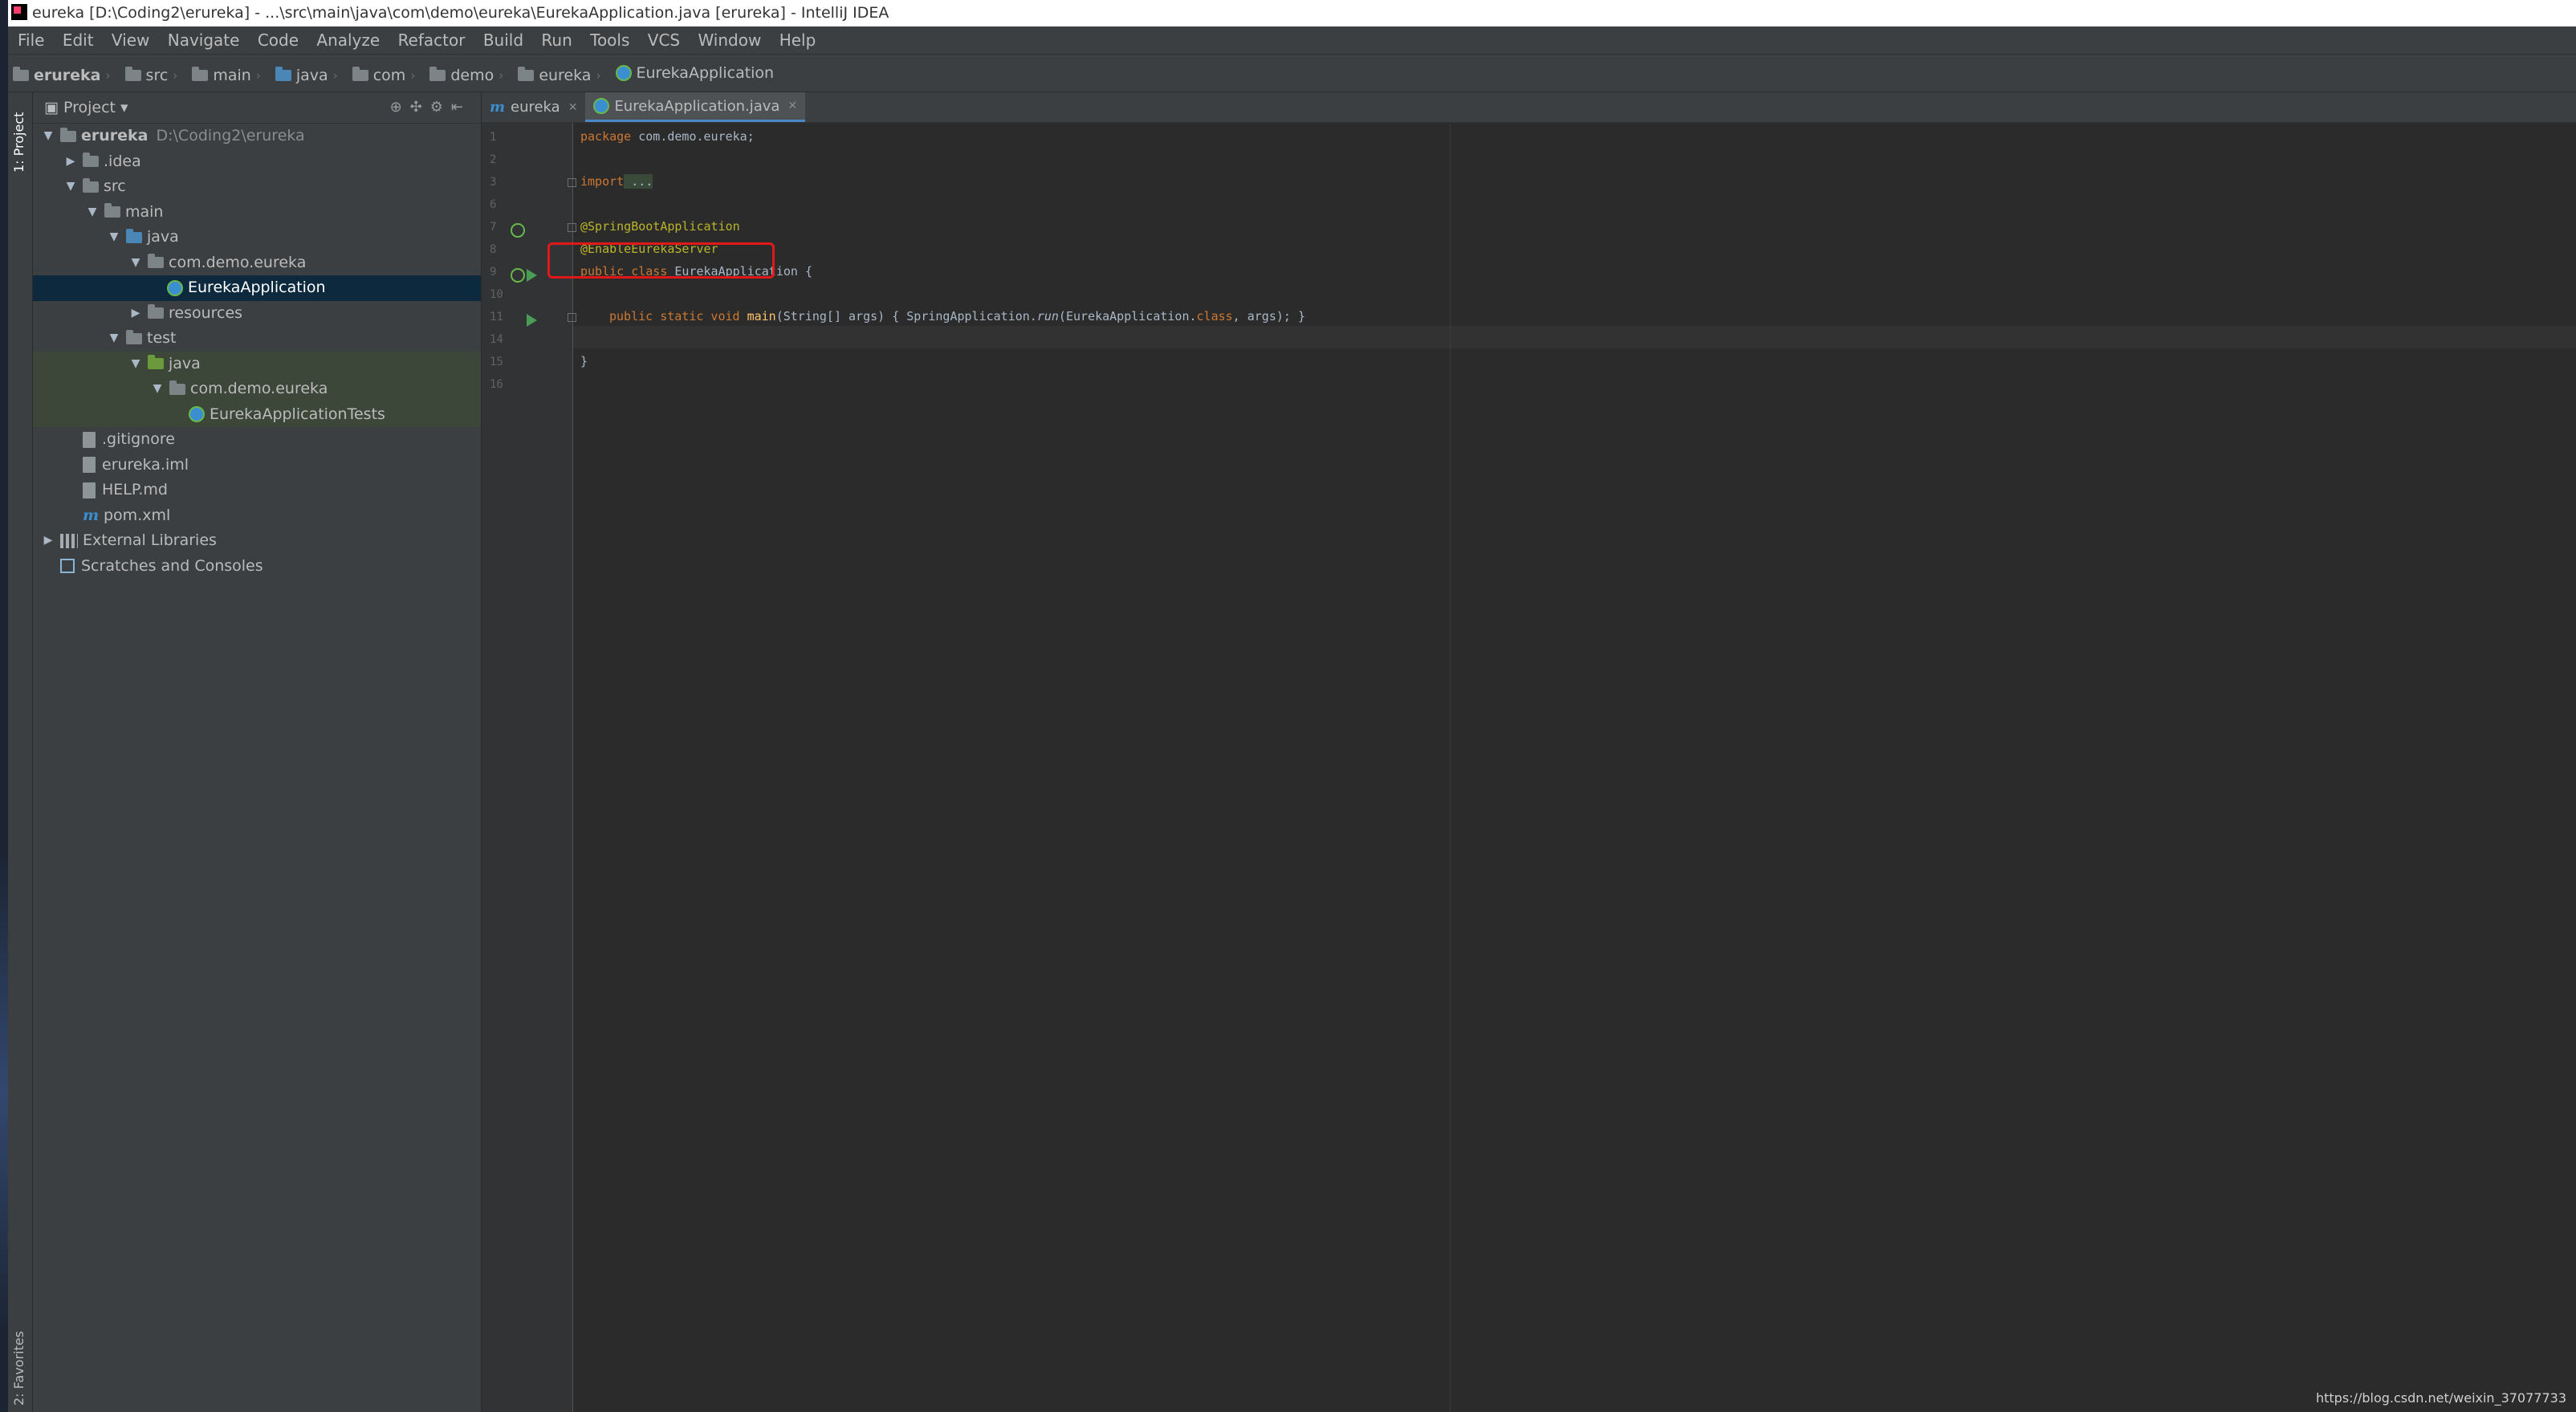 The width and height of the screenshot is (2576, 1412). I want to click on menu-run: Run, so click(556, 40).